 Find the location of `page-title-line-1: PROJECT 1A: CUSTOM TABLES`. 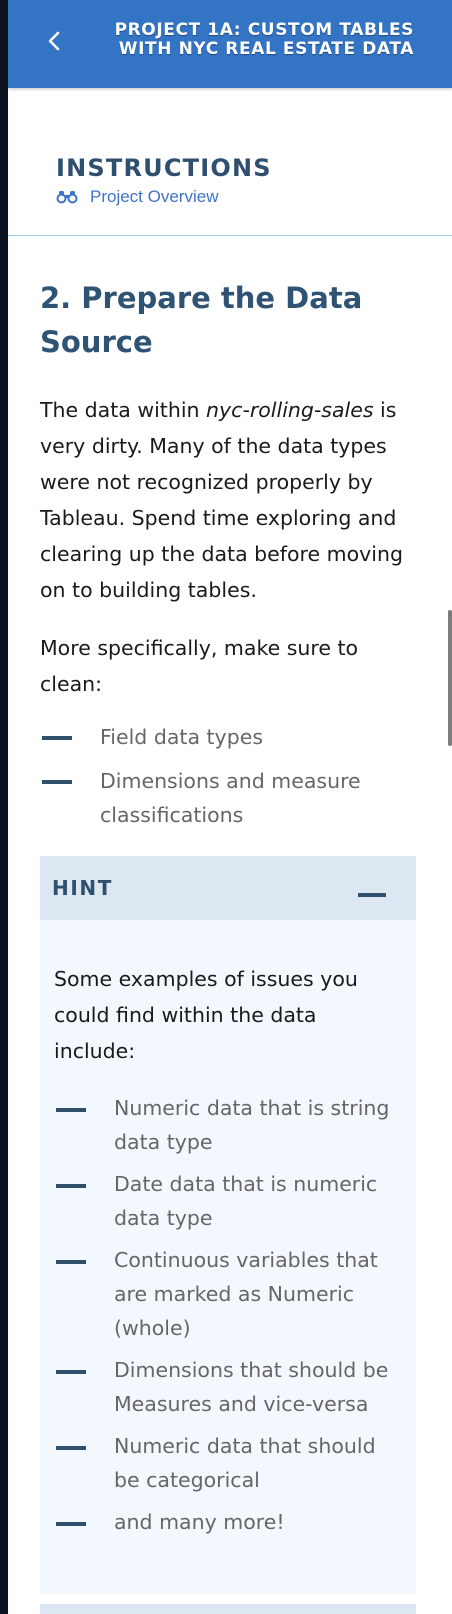

page-title-line-1: PROJECT 1A: CUSTOM TABLES is located at coordinates (264, 30).